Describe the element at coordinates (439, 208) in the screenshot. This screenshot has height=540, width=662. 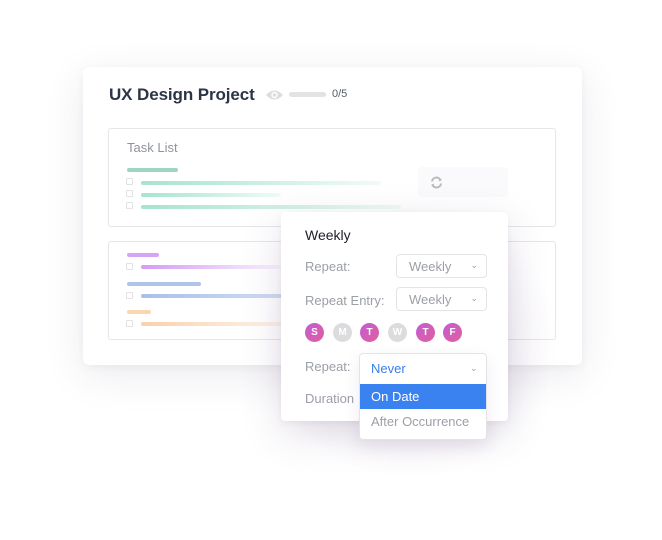
I see `popup-arrow` at that location.